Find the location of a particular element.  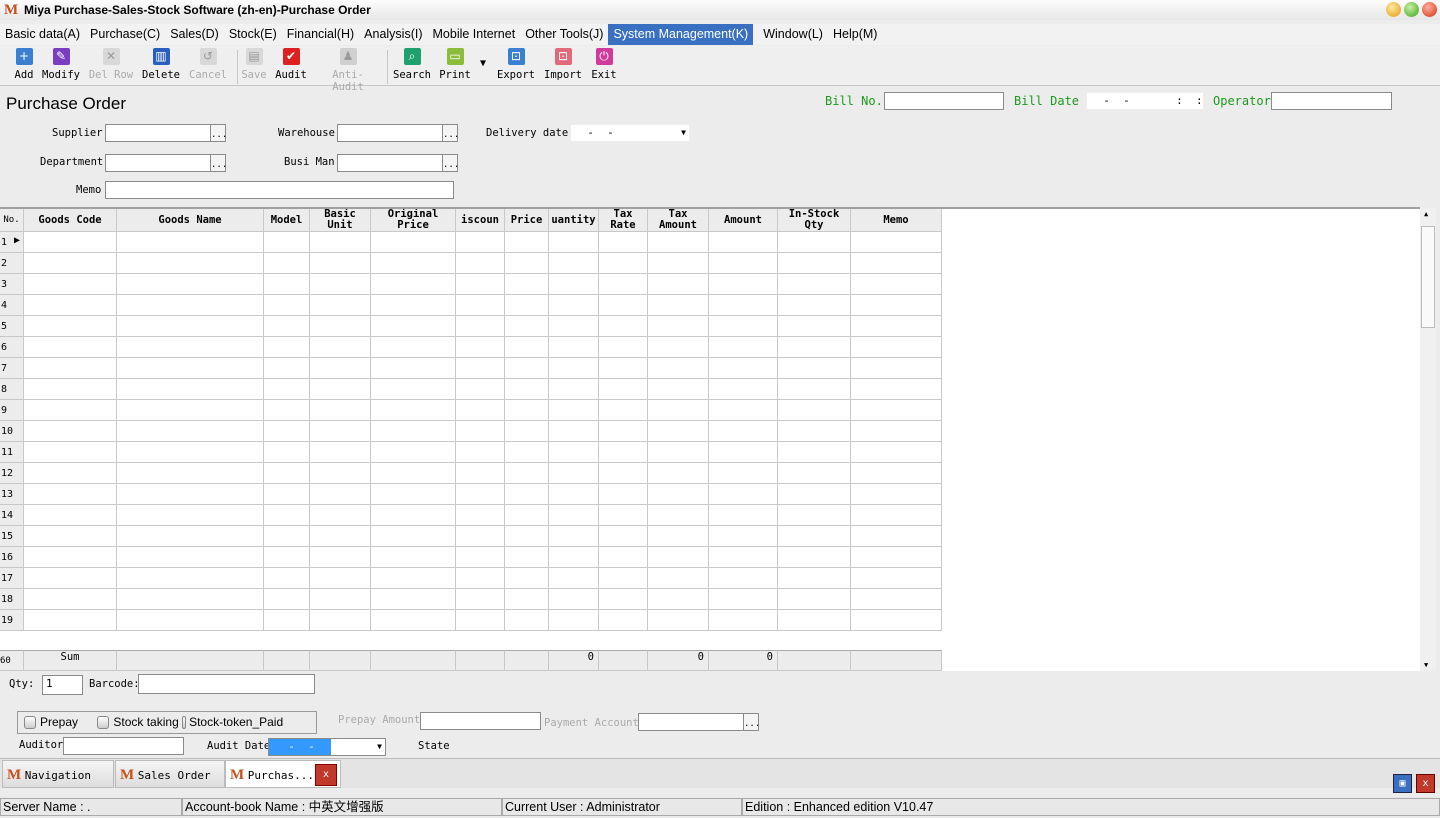

column-header-uantity: uantity is located at coordinates (574, 220).